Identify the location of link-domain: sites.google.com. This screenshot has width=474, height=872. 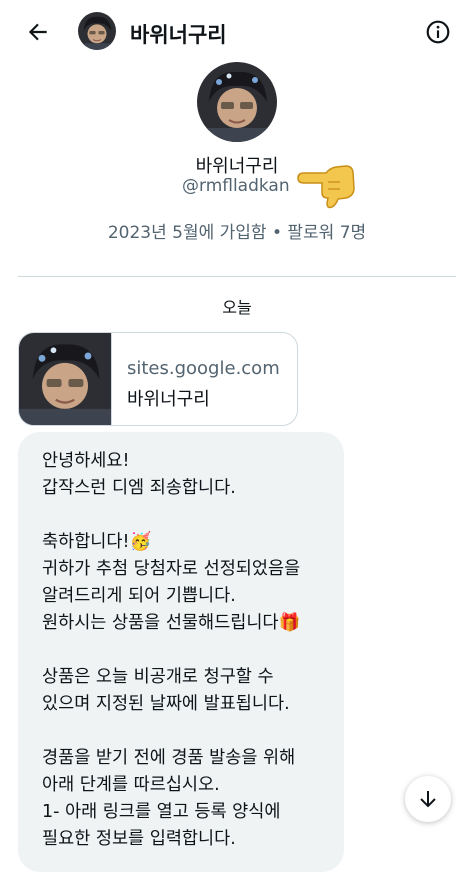
(203, 368).